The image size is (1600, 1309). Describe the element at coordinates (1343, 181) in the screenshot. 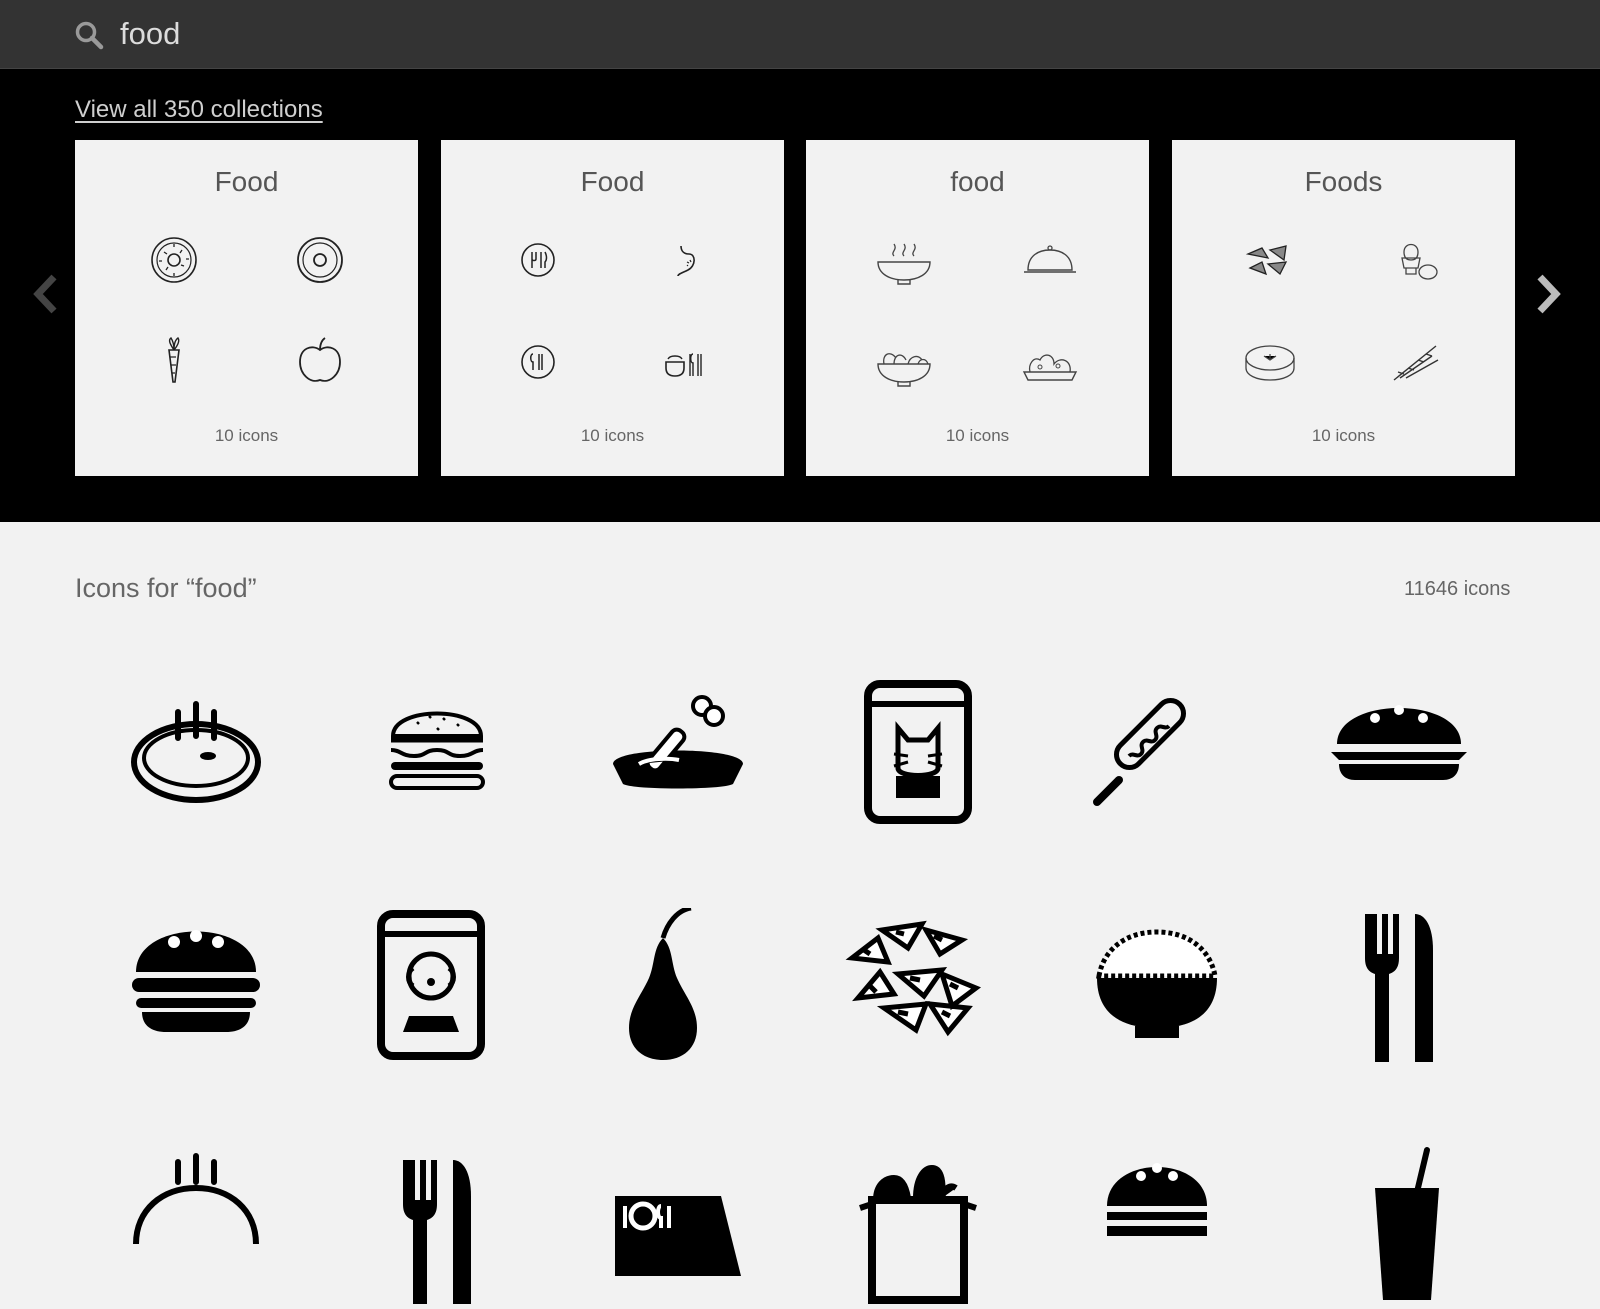

I see `collection-title: Foods` at that location.